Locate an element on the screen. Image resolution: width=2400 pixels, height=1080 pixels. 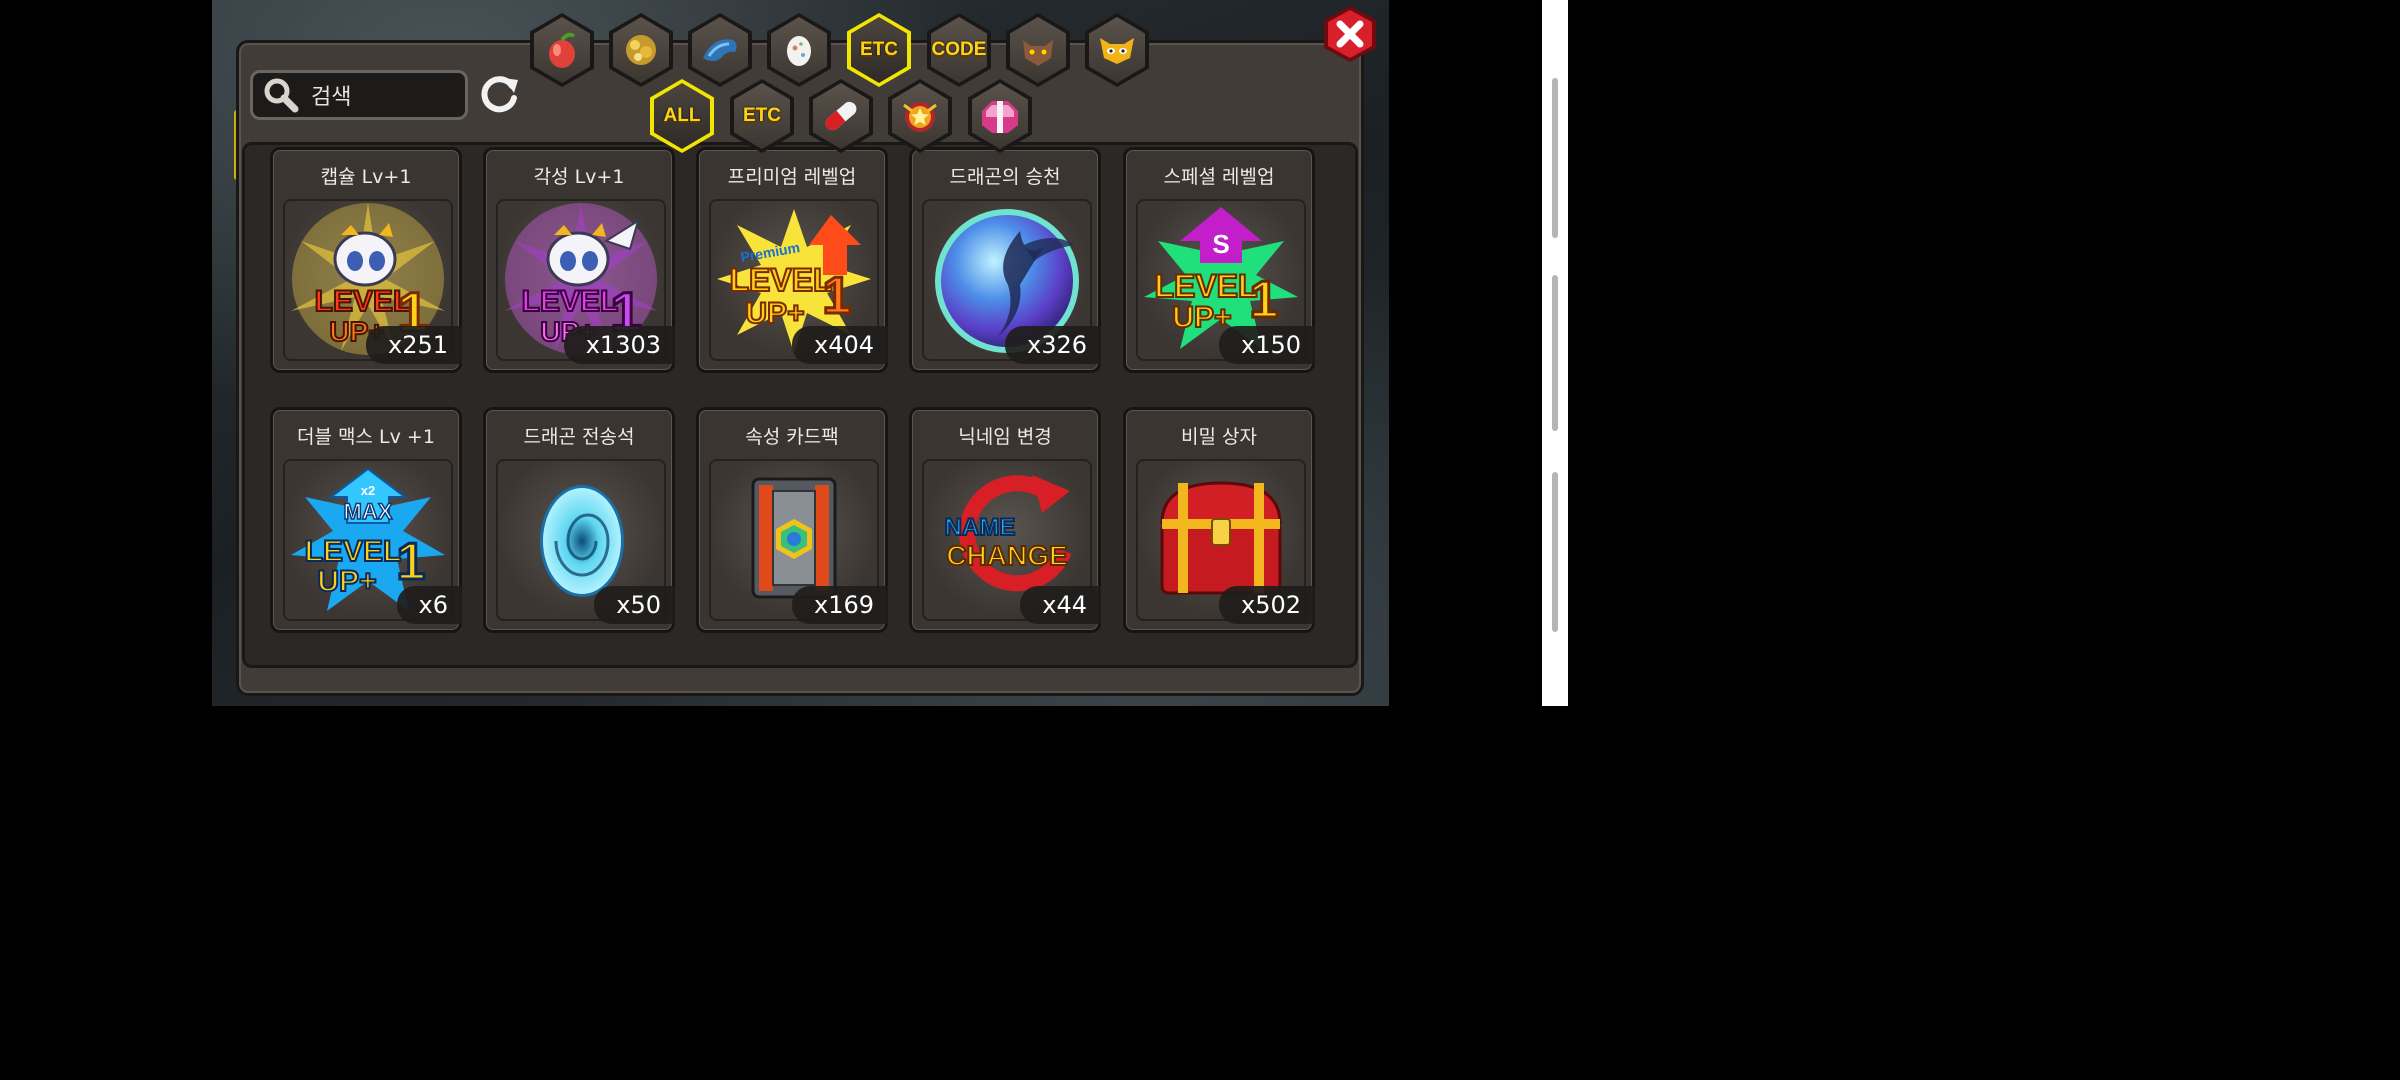
item-card: 더블 맥스 Lv +1 x2 MAX LEVEL UP+ 1 x6 is located at coordinates (366, 520).